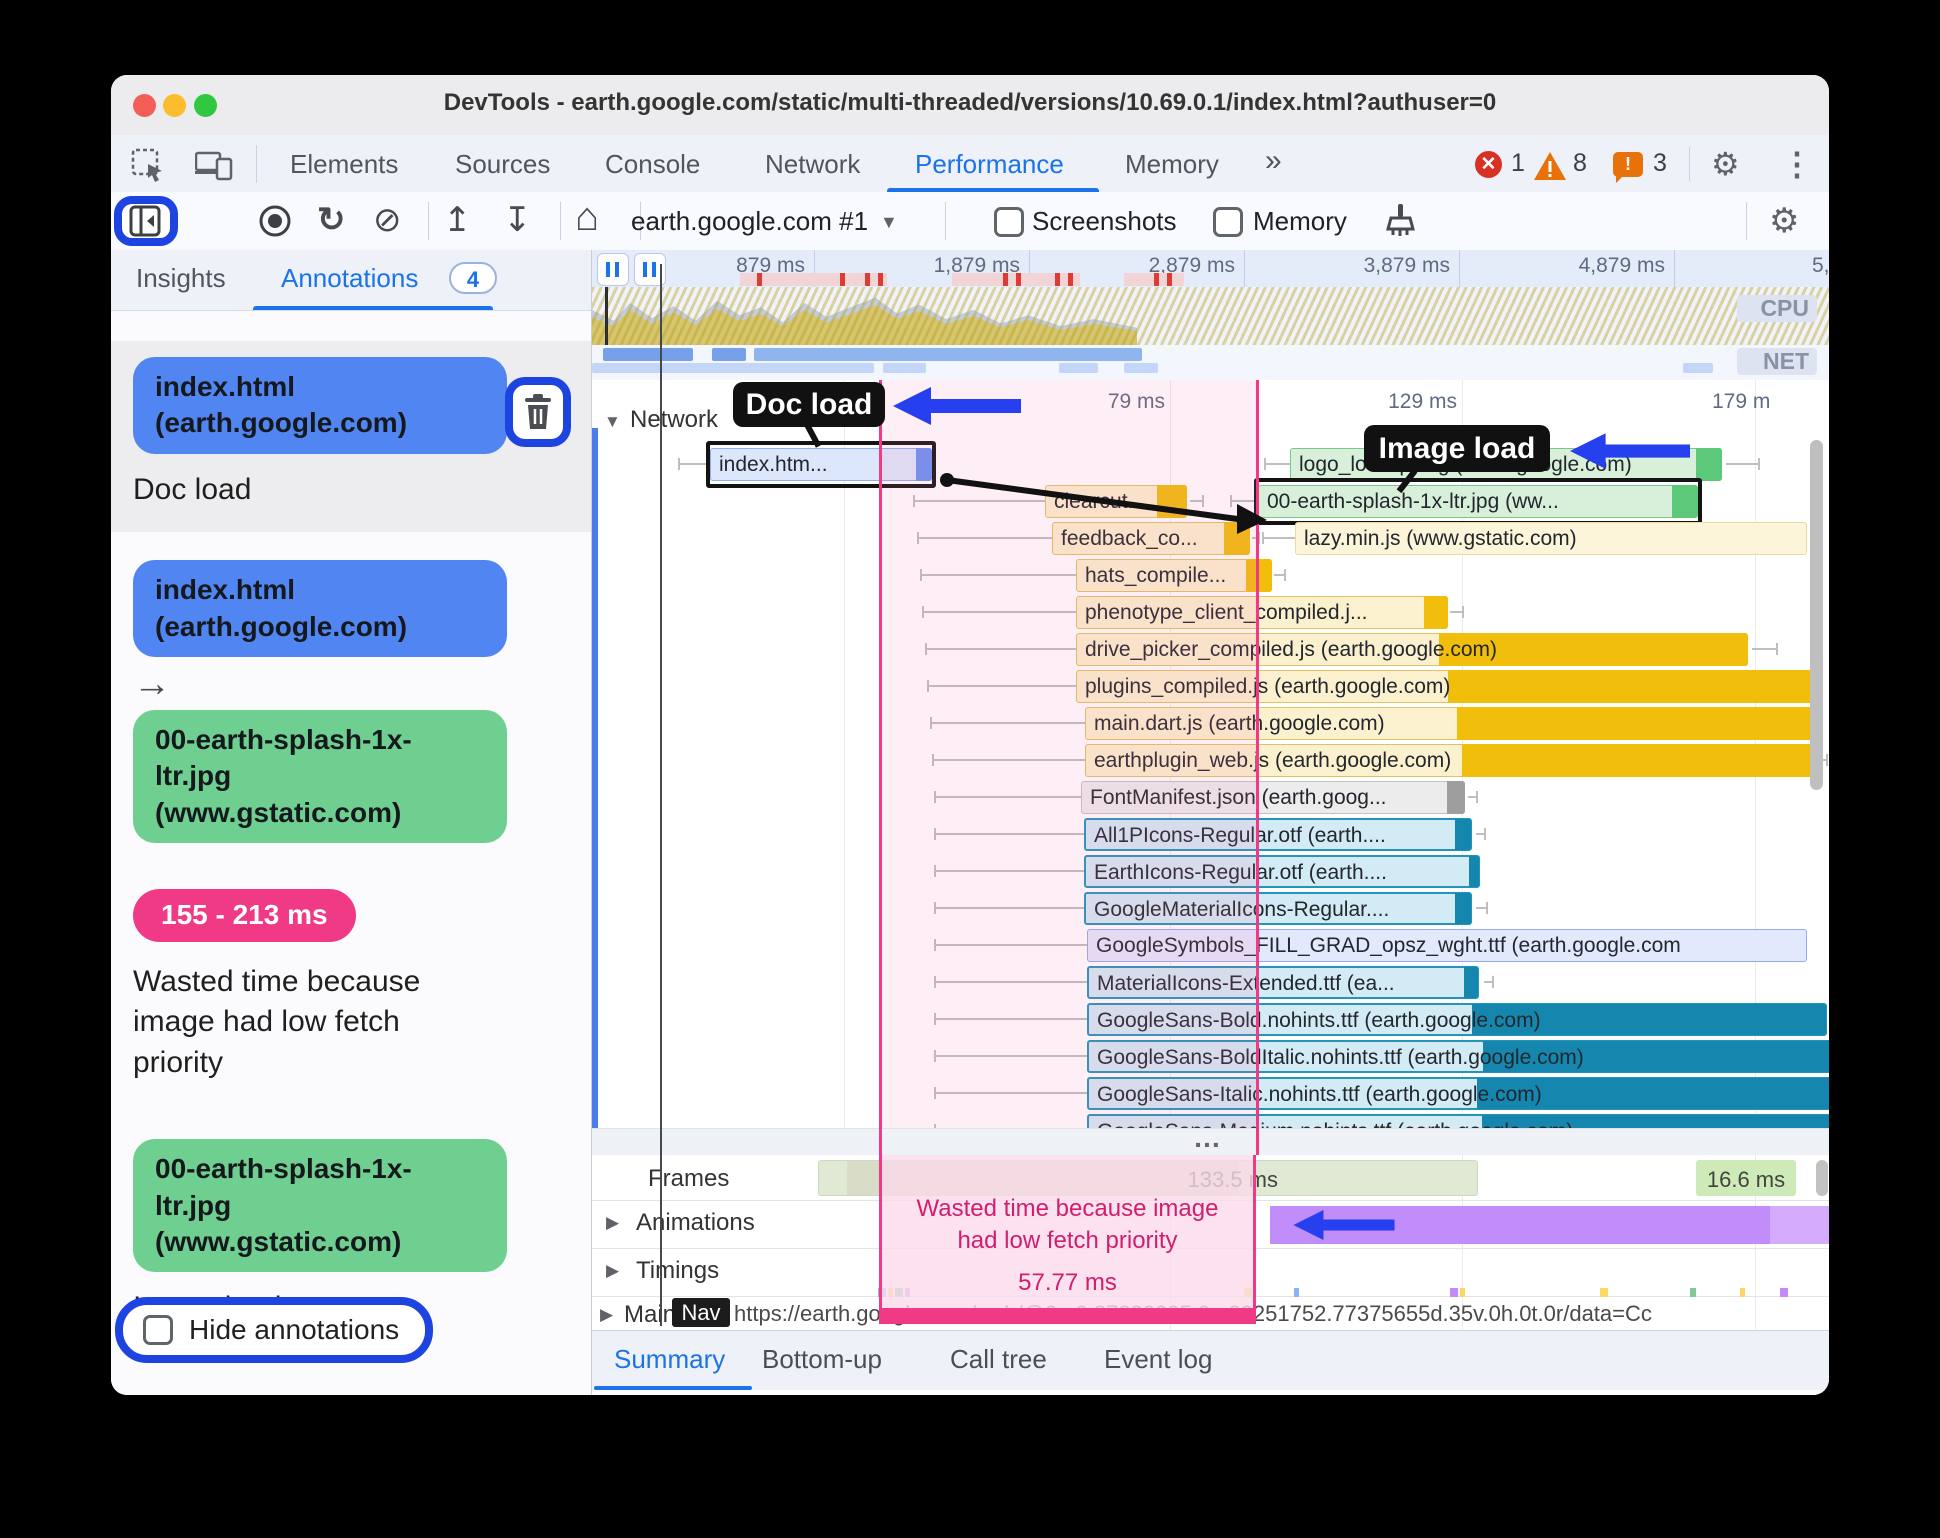  Describe the element at coordinates (1746, 221) in the screenshot. I see `divider` at that location.